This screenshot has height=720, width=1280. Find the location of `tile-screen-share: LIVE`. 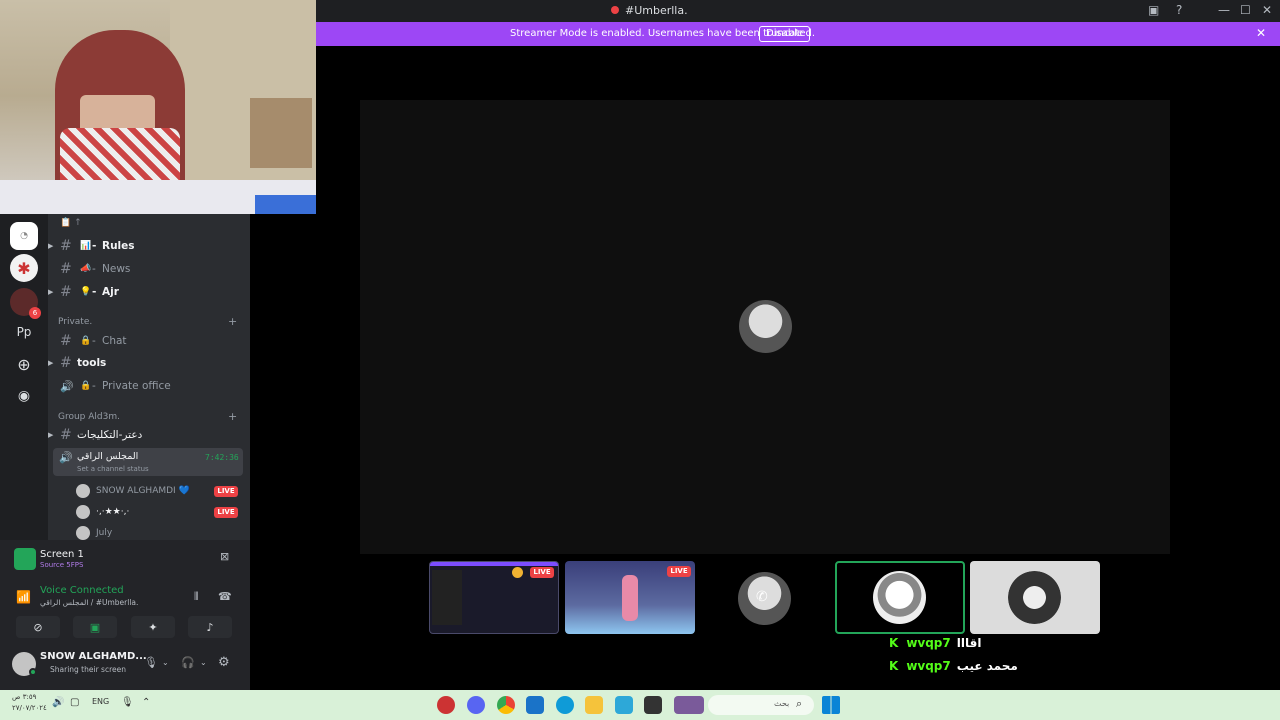

tile-screen-share: LIVE is located at coordinates (494, 597).